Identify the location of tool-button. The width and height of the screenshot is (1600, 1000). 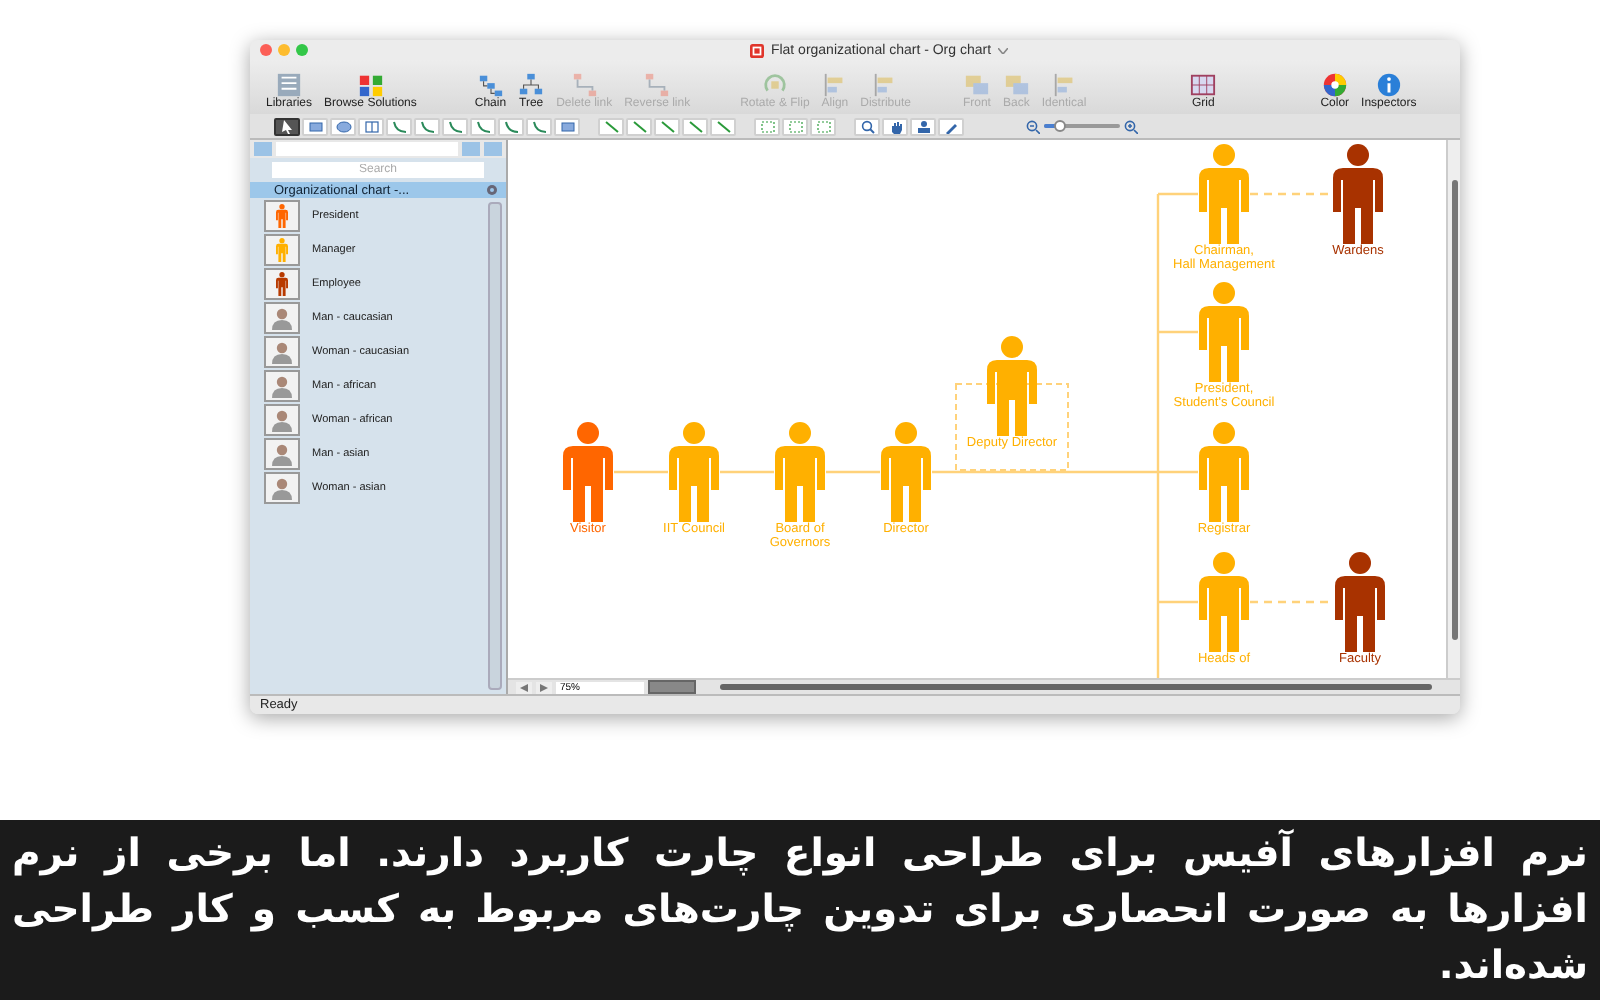
(287, 126).